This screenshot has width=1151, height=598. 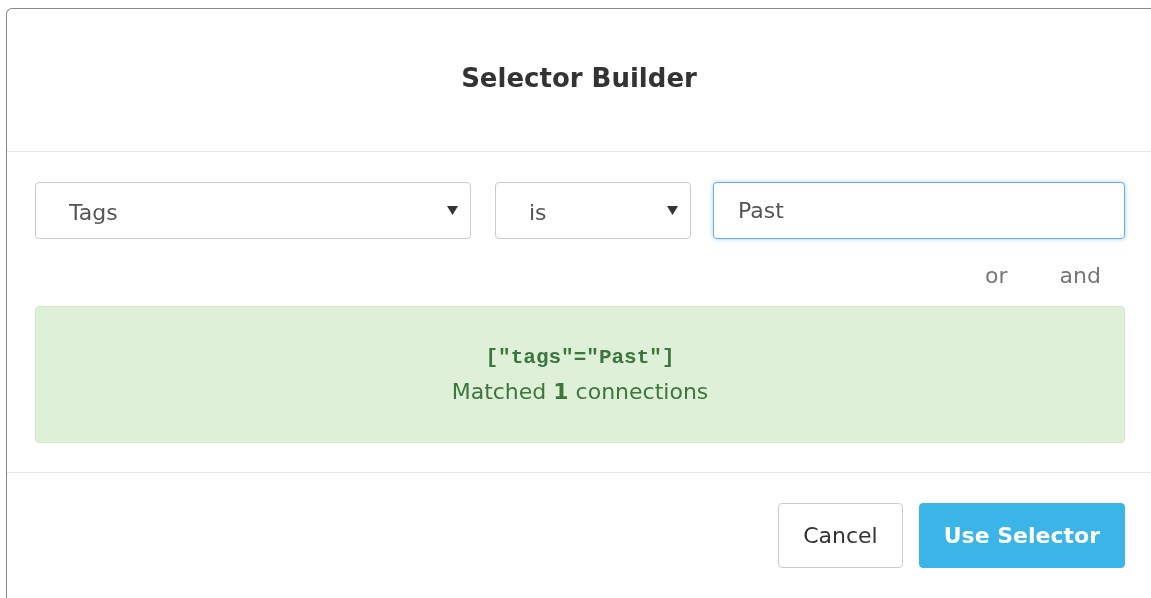 What do you see at coordinates (840, 535) in the screenshot?
I see `cancel-button: Cancel` at bounding box center [840, 535].